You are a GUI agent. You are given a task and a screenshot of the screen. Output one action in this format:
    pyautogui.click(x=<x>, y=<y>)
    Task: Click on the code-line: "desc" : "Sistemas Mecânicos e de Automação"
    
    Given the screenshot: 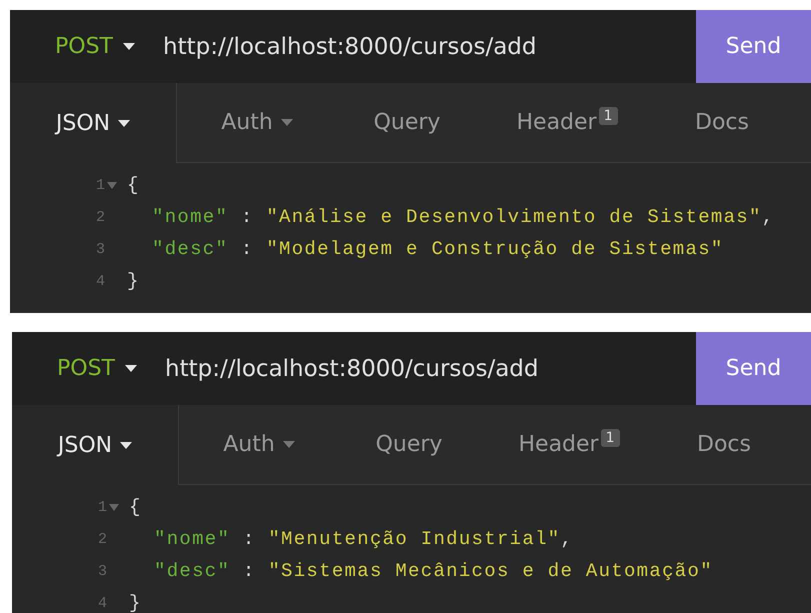 What is the action you would take?
    pyautogui.click(x=433, y=571)
    